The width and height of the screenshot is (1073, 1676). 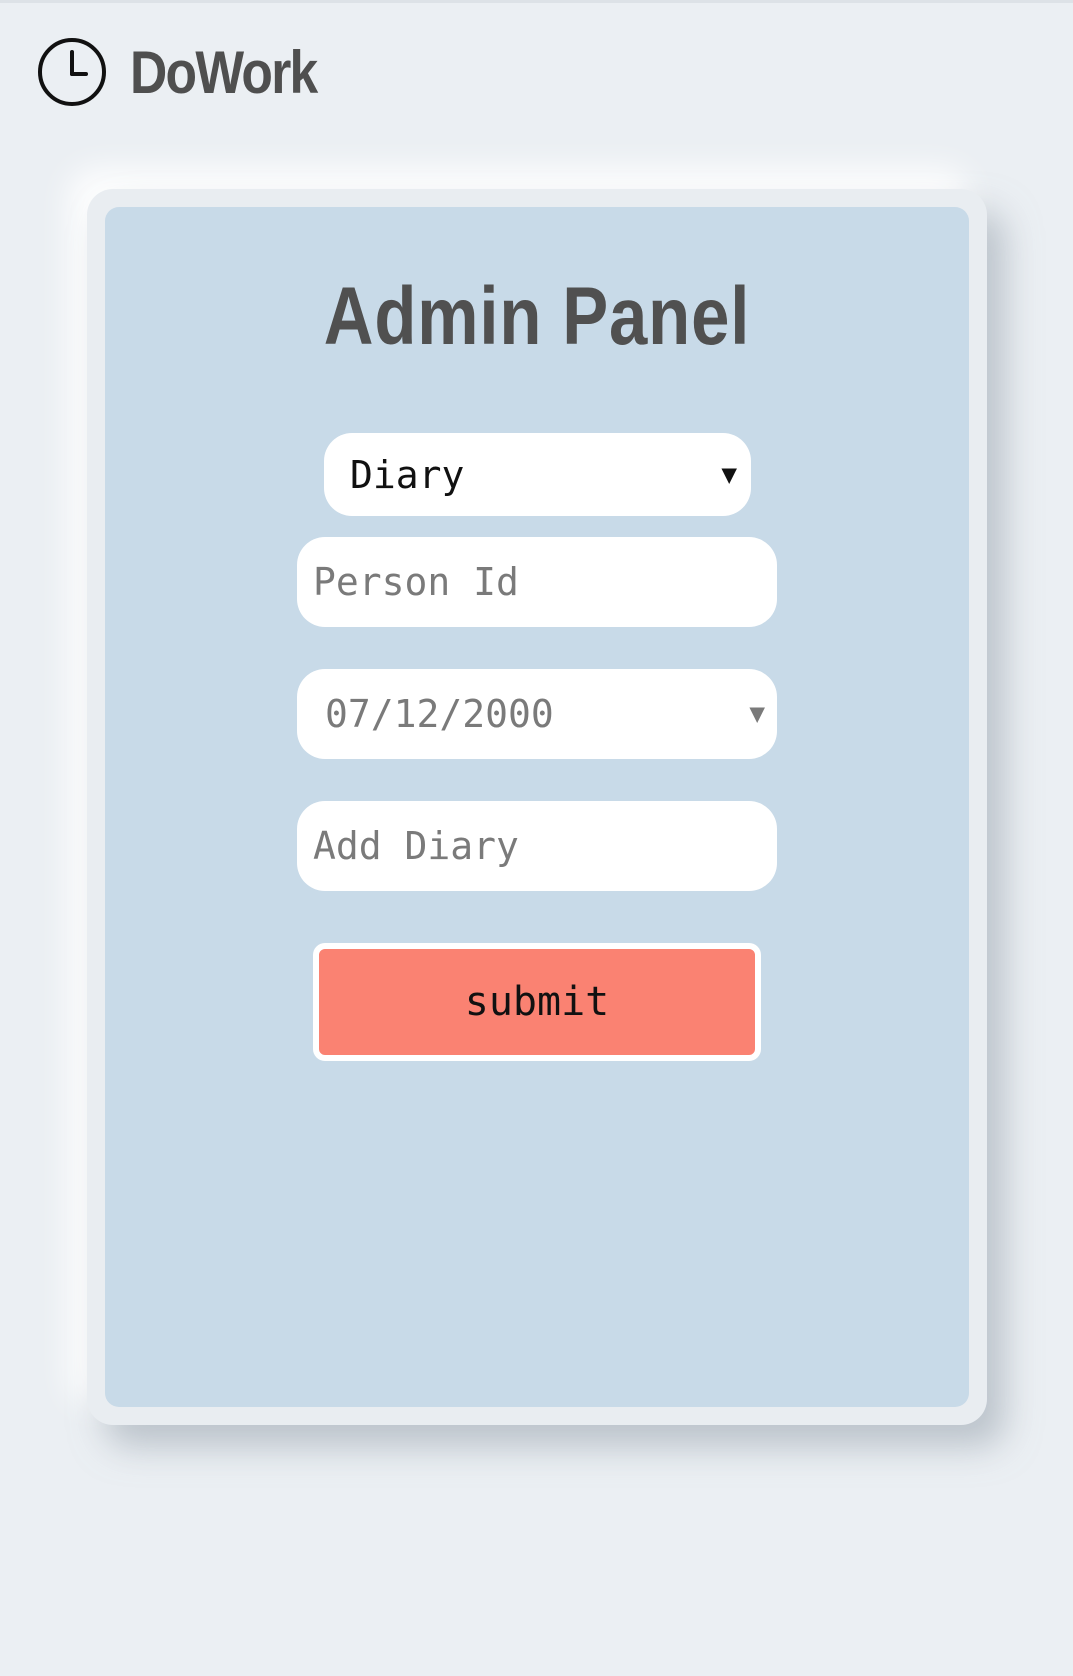 What do you see at coordinates (439, 714) in the screenshot?
I see `date-value: 07/12/2000` at bounding box center [439, 714].